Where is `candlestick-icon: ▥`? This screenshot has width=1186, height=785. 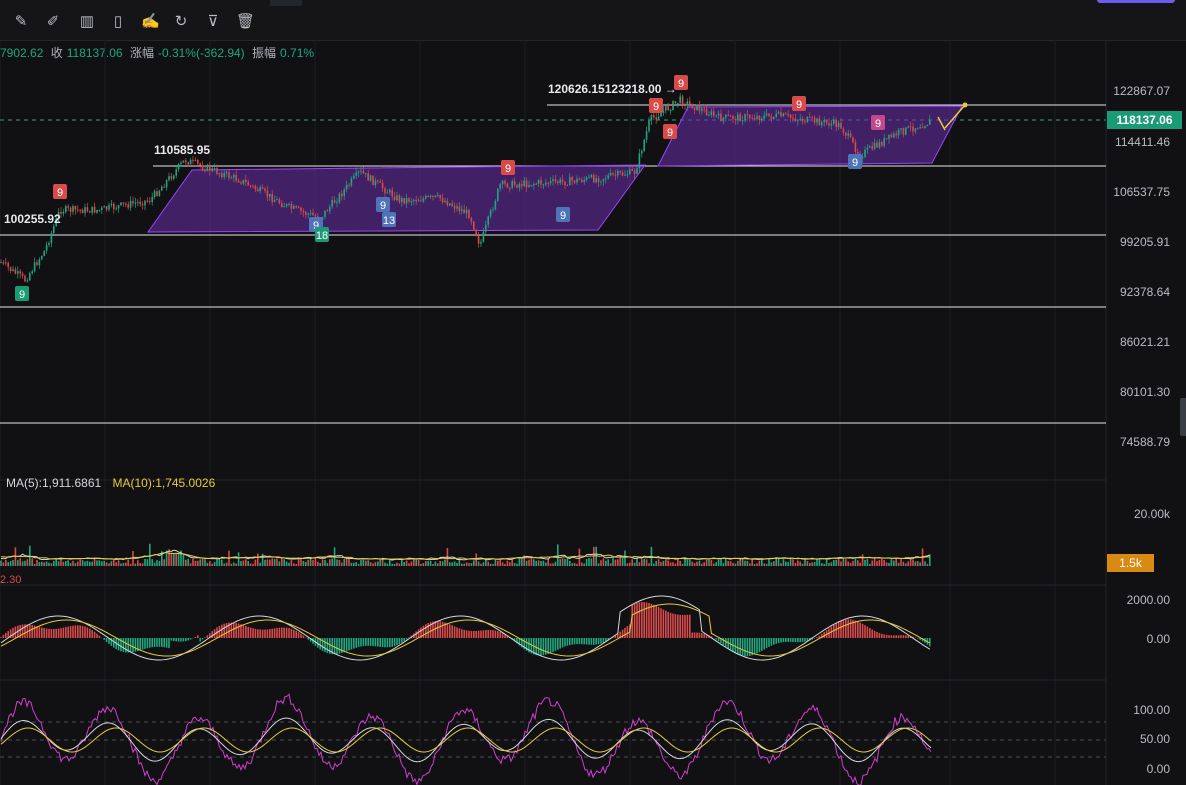 candlestick-icon: ▥ is located at coordinates (87, 22).